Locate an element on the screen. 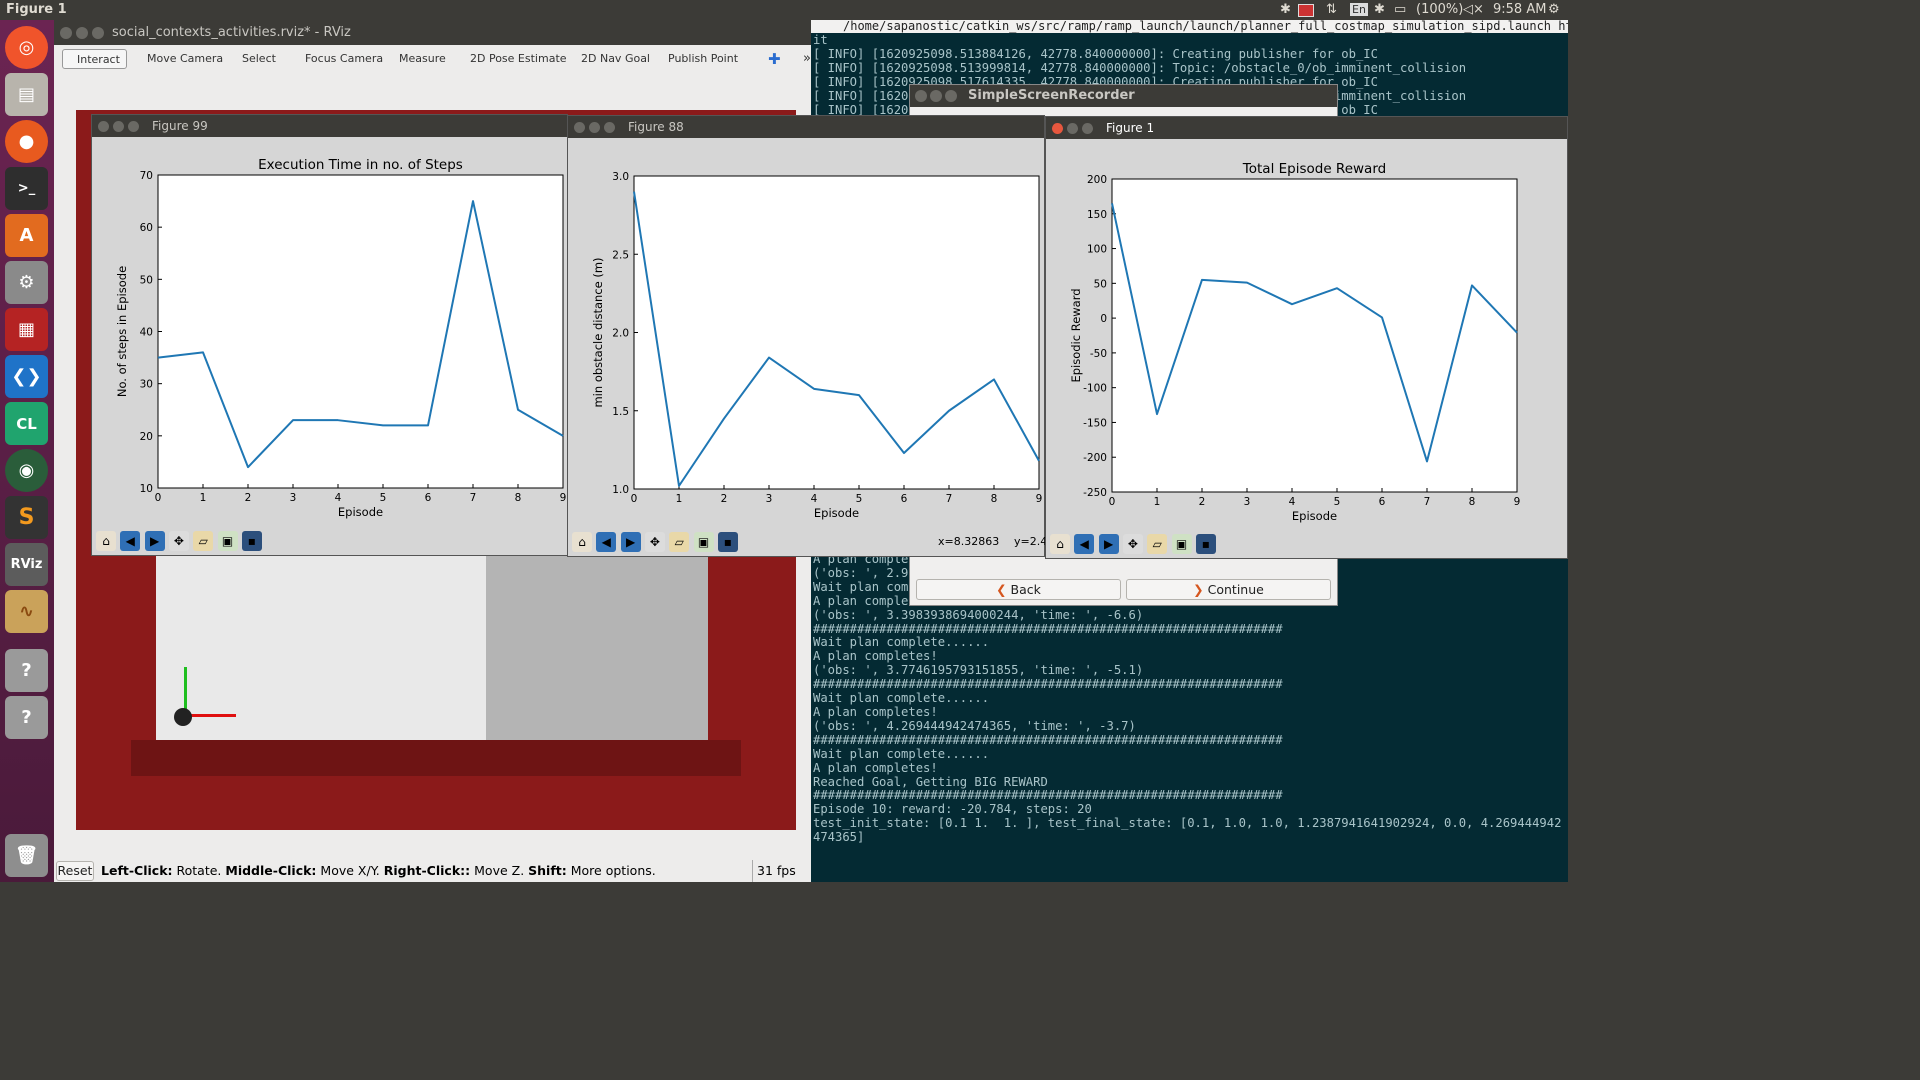  bluetooth-icon: ✱ is located at coordinates (1285, 9).